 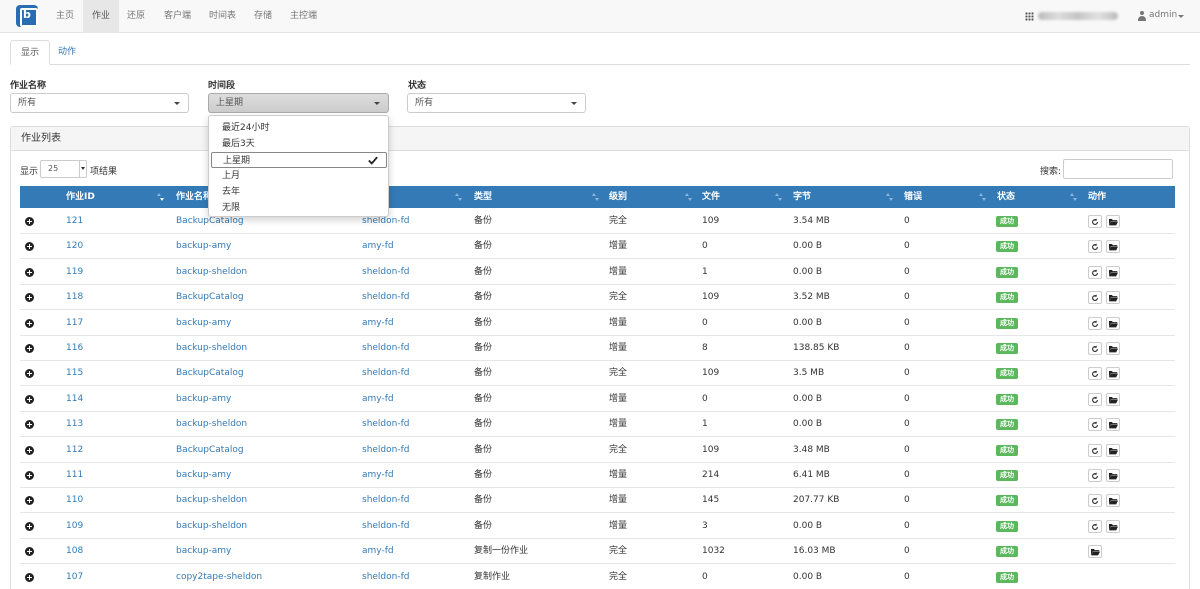 I want to click on column-header: 错误, so click(x=913, y=197).